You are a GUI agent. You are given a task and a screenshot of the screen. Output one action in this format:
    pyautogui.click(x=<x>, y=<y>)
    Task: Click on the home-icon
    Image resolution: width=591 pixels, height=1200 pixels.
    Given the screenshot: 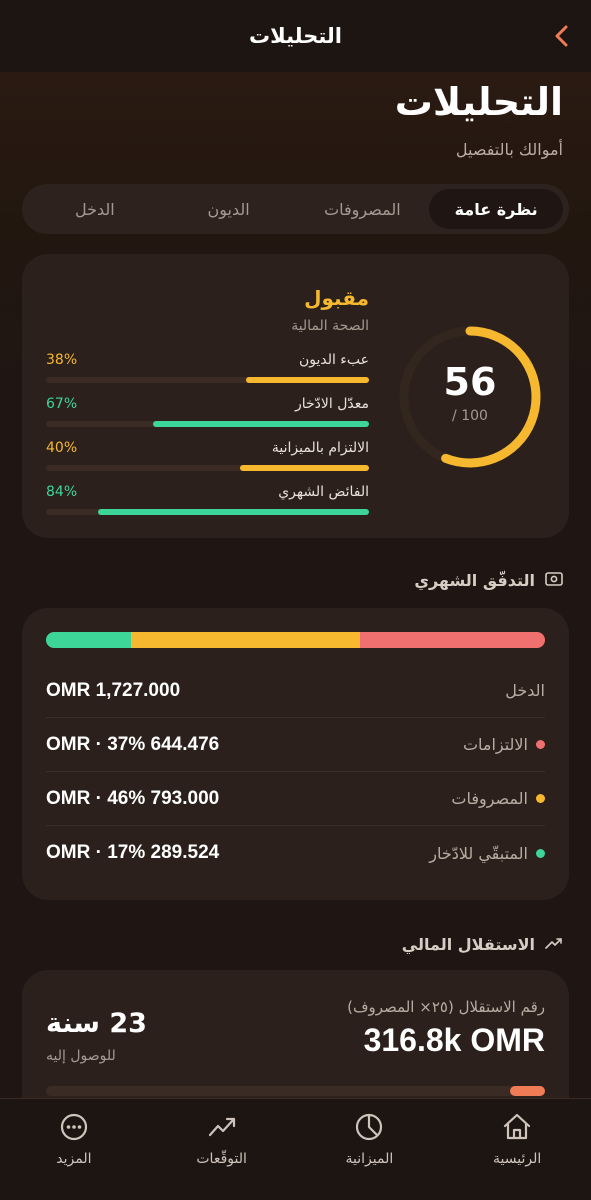 What is the action you would take?
    pyautogui.click(x=517, y=1127)
    